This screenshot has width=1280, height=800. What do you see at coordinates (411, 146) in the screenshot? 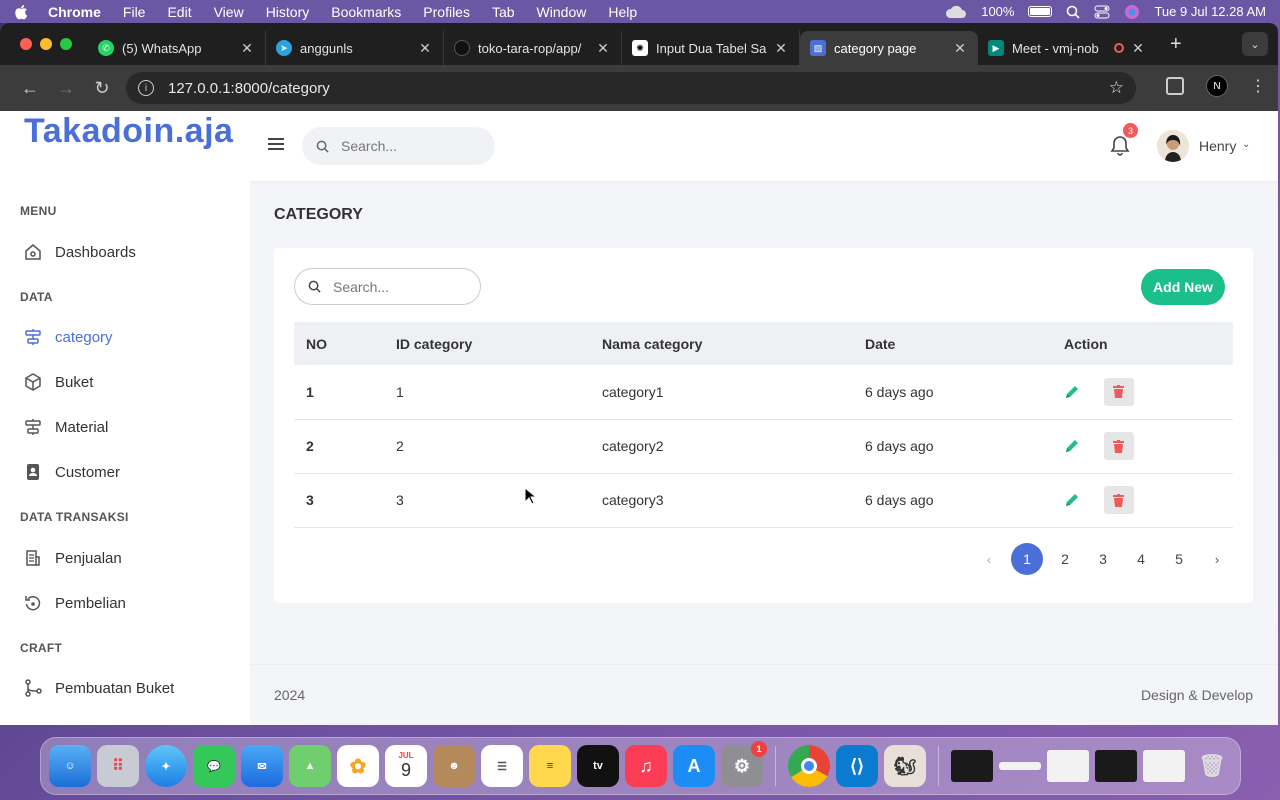
I see `header-search-input` at bounding box center [411, 146].